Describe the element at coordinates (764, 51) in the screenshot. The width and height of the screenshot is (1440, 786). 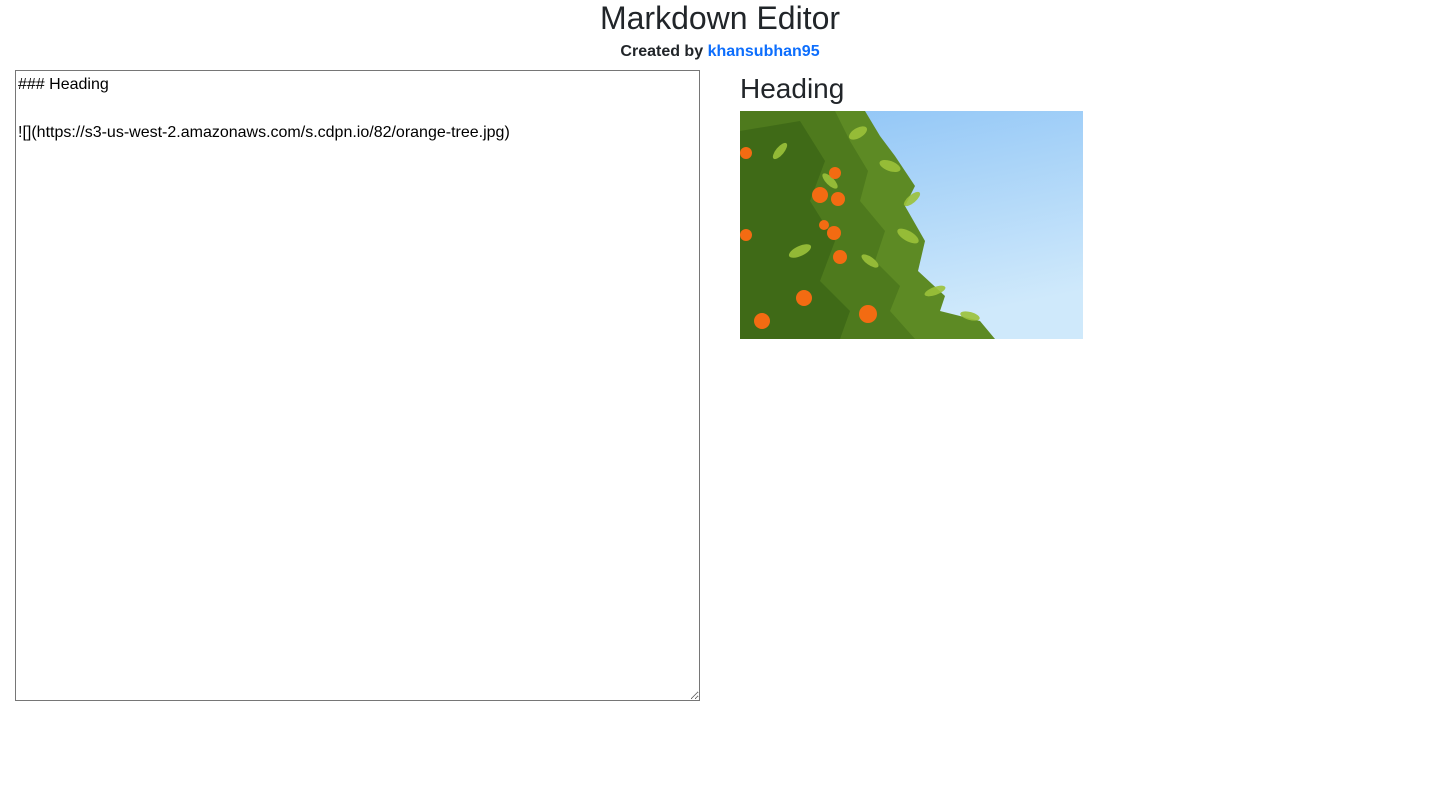
I see `author-link: khansubhan95` at that location.